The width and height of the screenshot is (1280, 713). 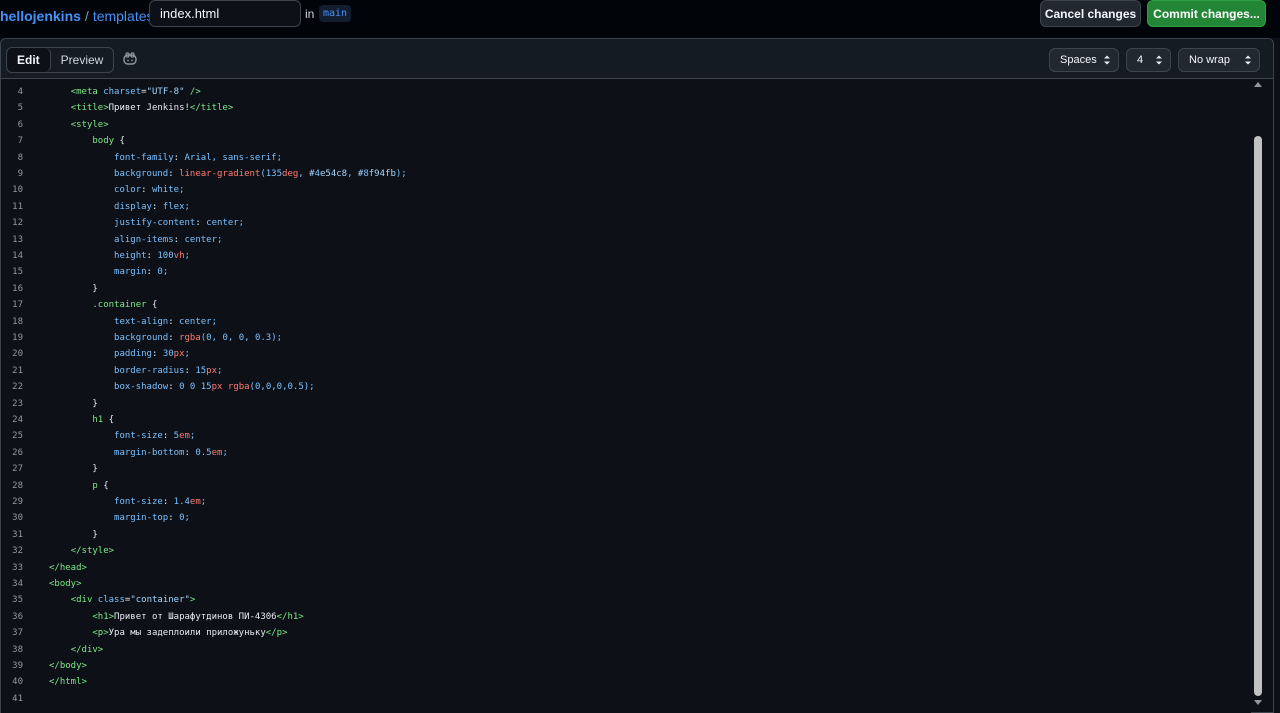 What do you see at coordinates (87, 649) in the screenshot?
I see `code-line-text: </div>` at bounding box center [87, 649].